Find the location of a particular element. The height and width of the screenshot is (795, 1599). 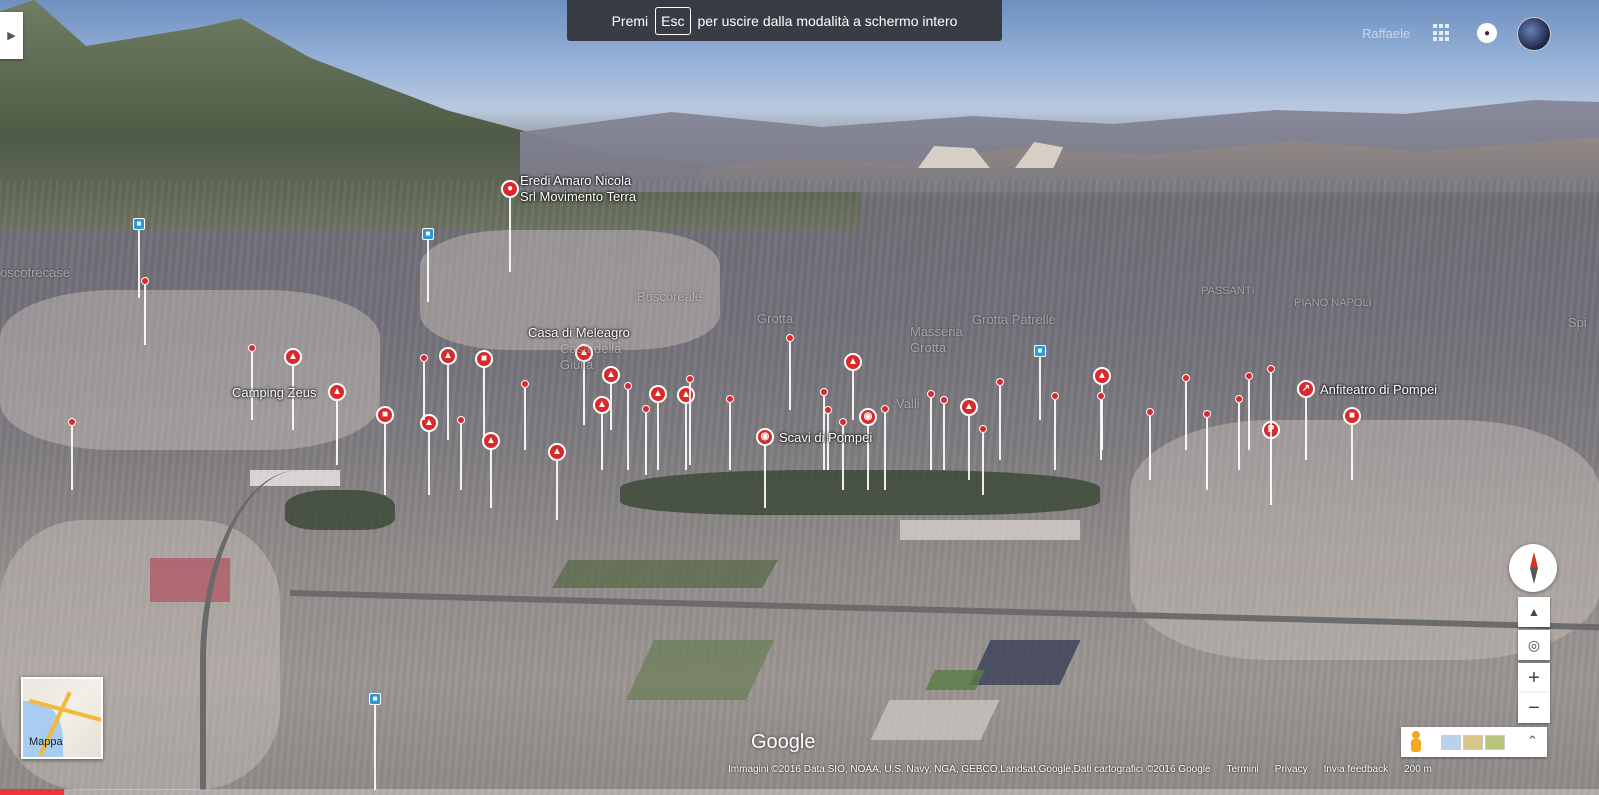

privacy-link: Privacy is located at coordinates (1291, 771).